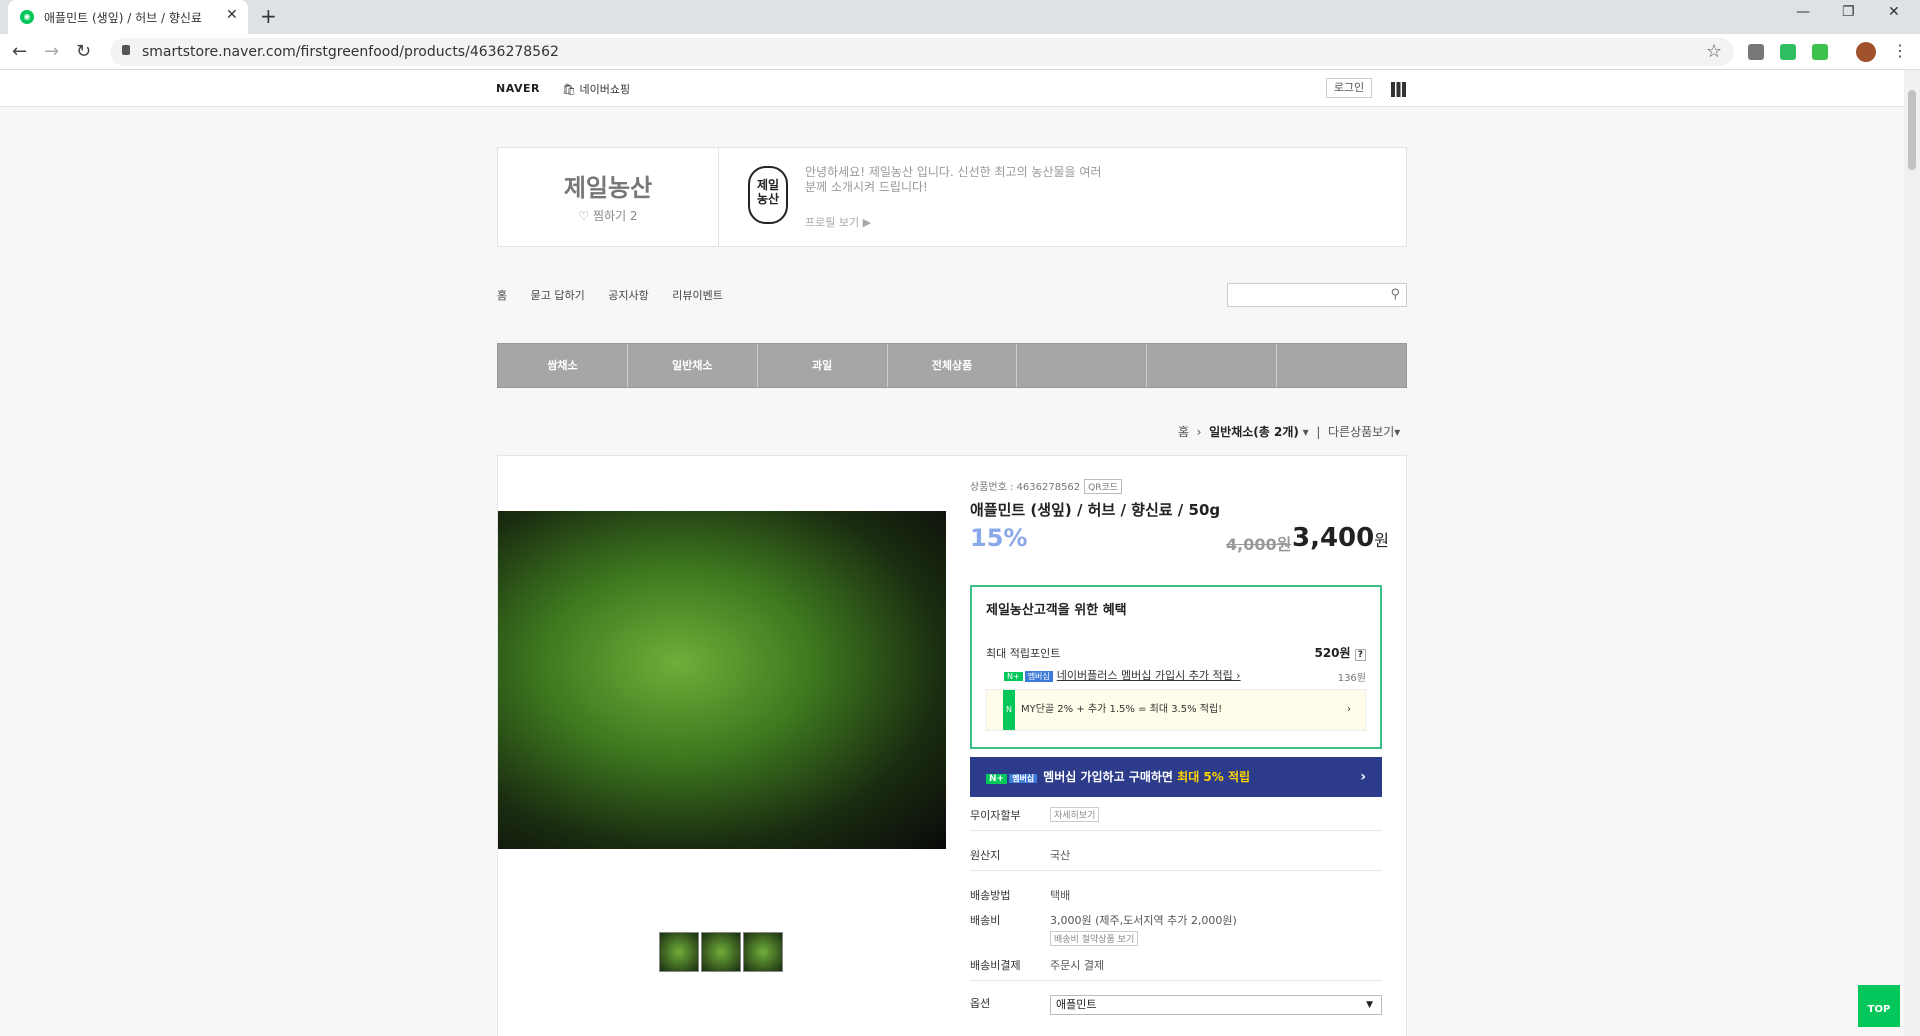 Image resolution: width=1920 pixels, height=1036 pixels. I want to click on naver-plus-value: 136원, so click(1351, 678).